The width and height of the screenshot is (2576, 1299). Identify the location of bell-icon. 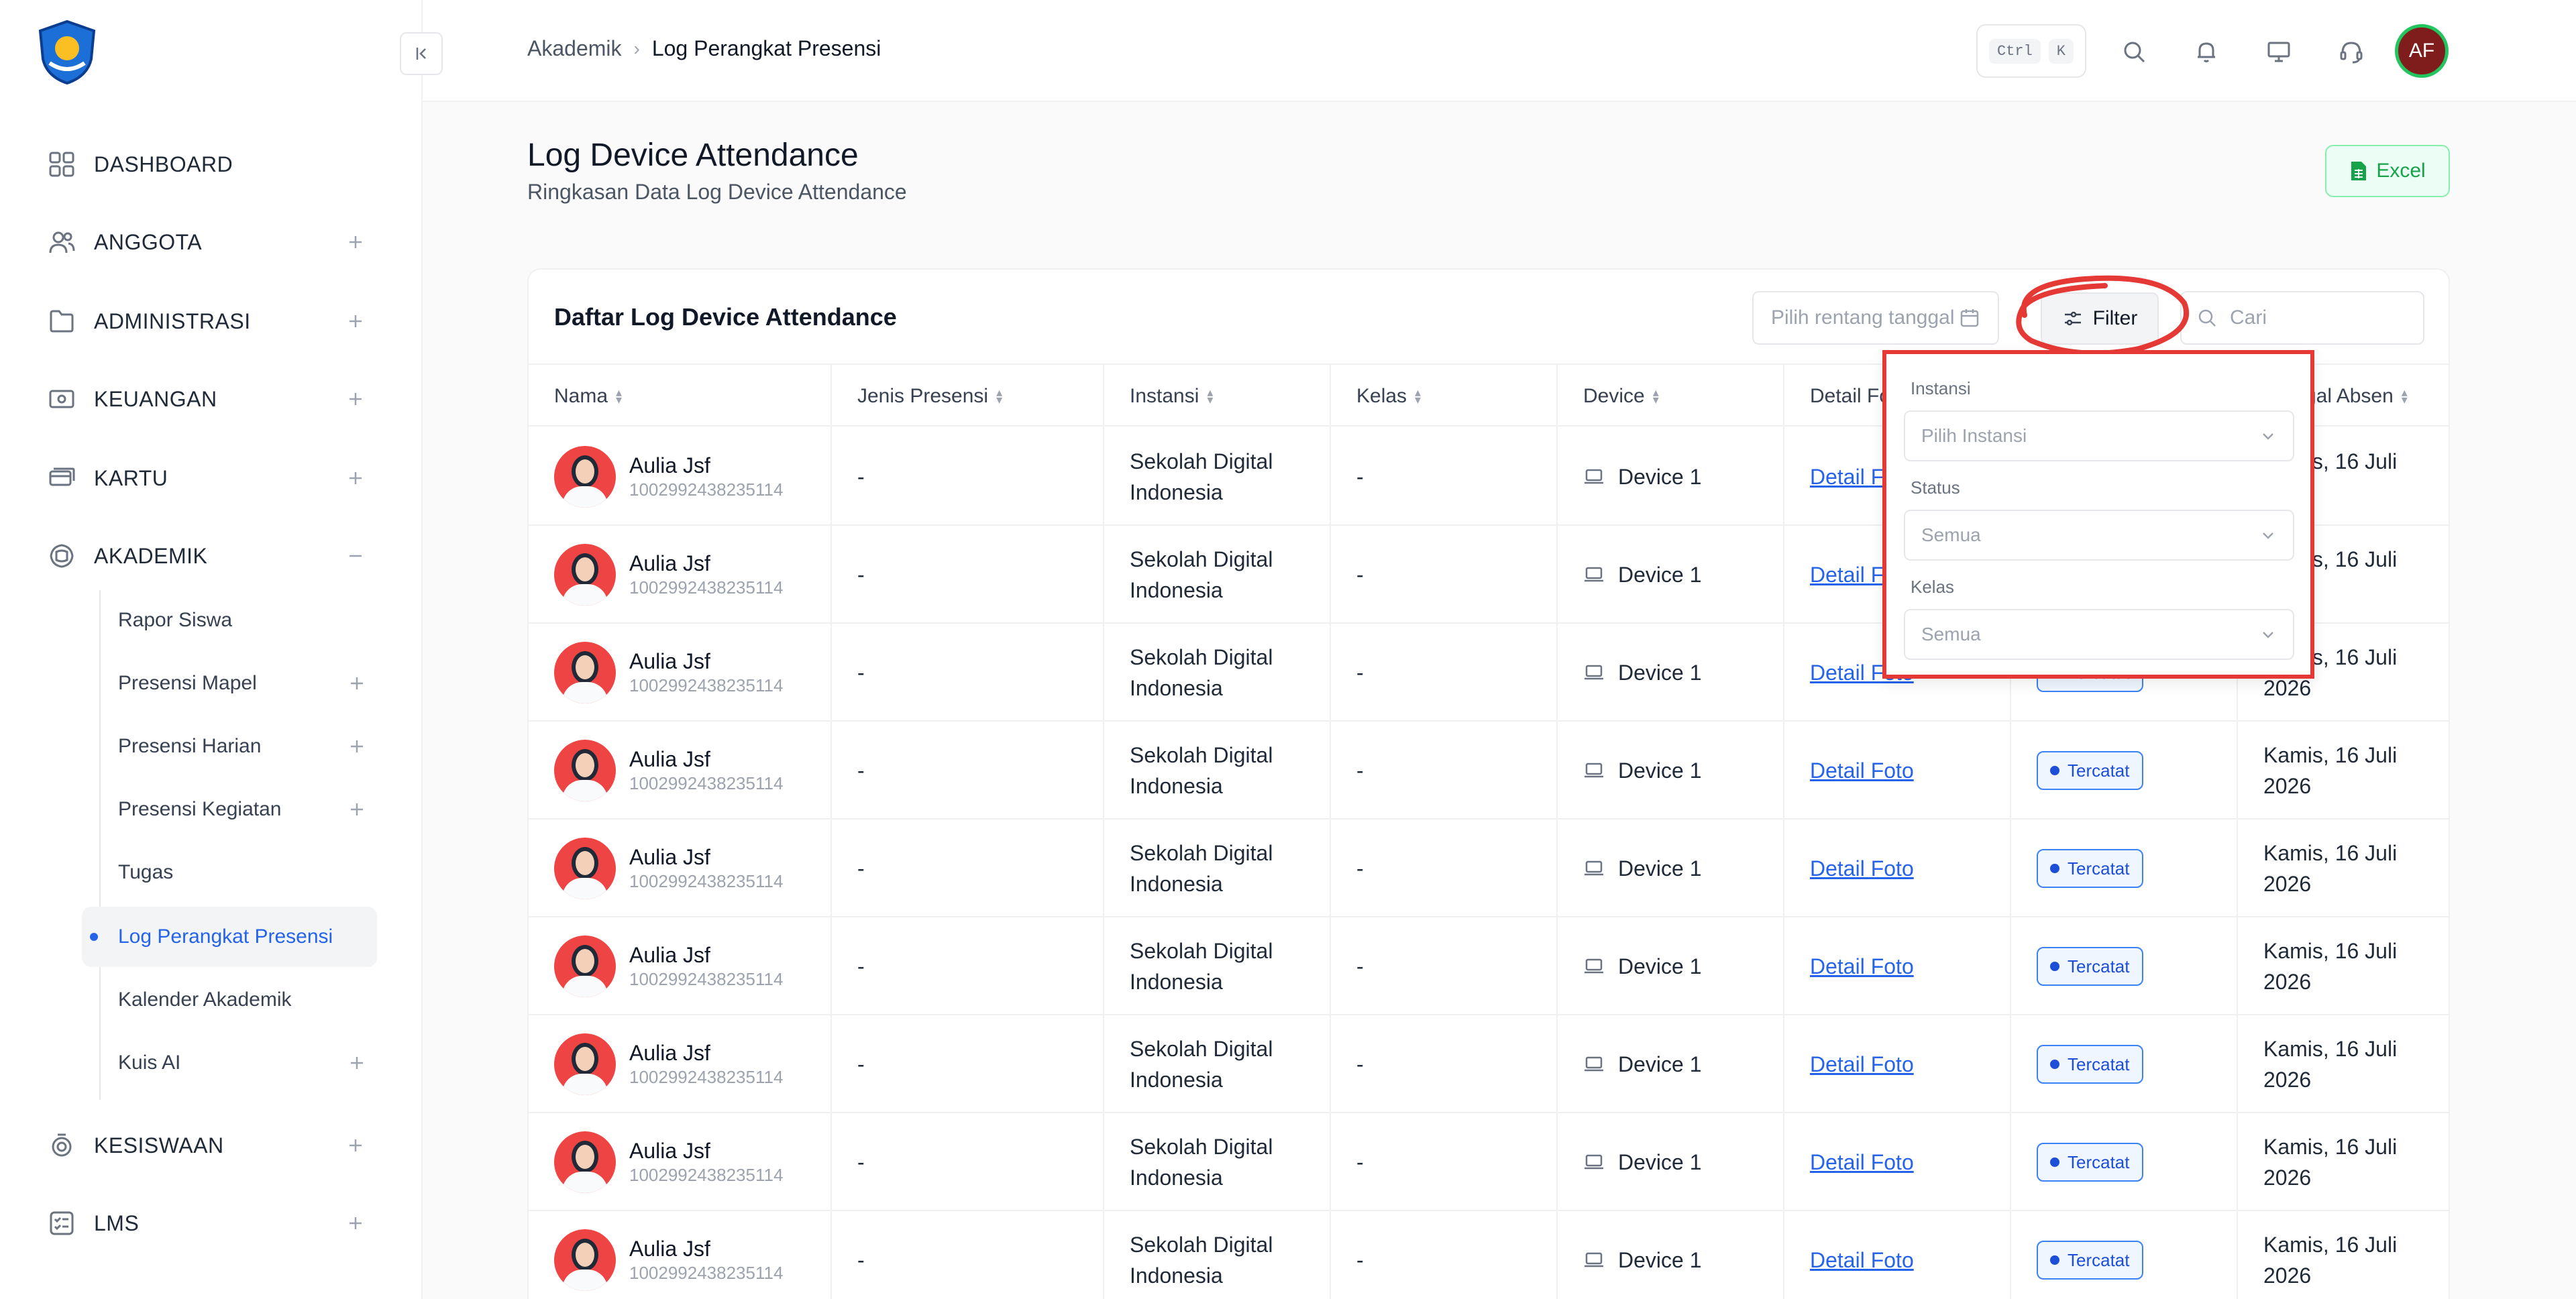
(2206, 52).